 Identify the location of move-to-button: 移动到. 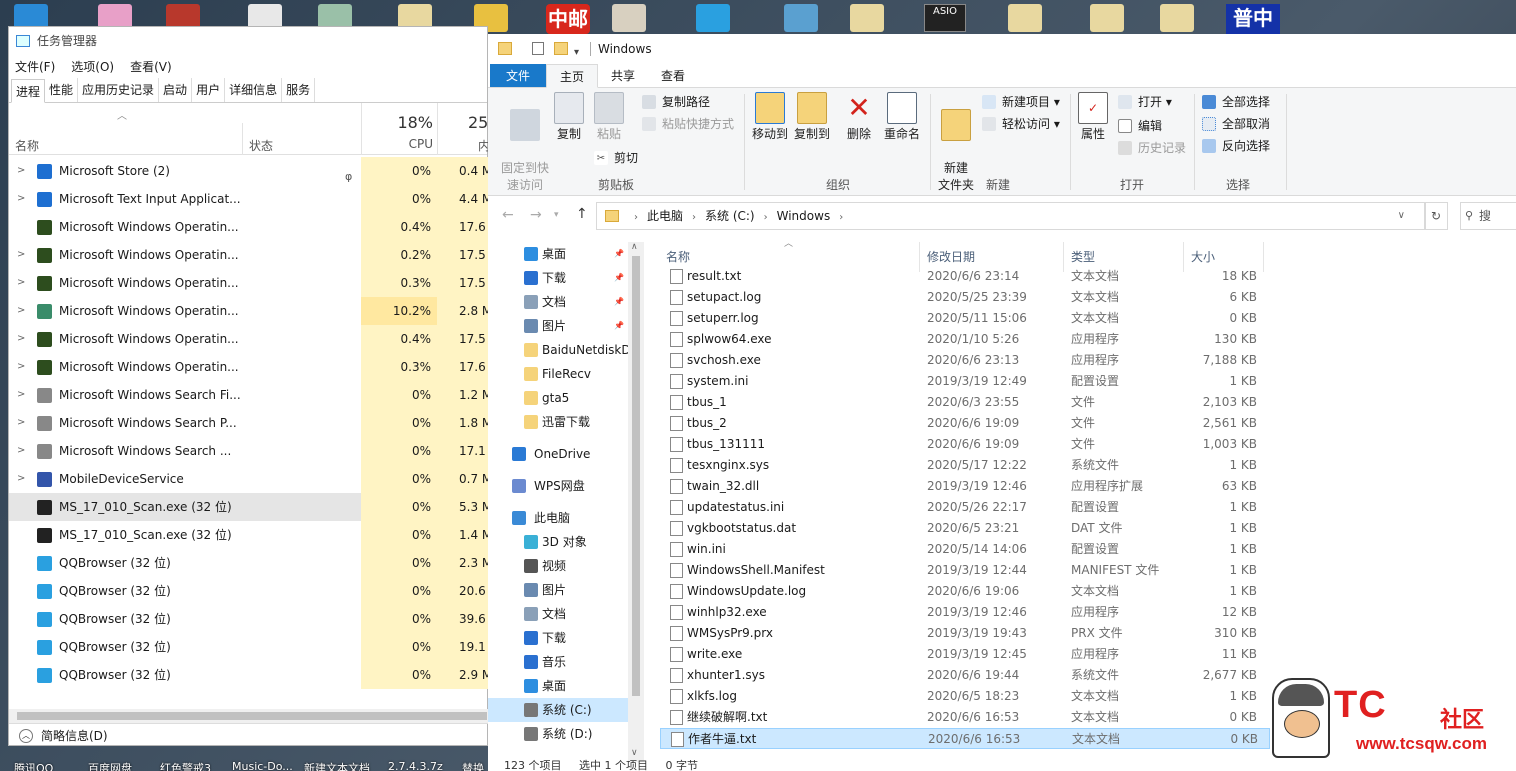
(770, 117).